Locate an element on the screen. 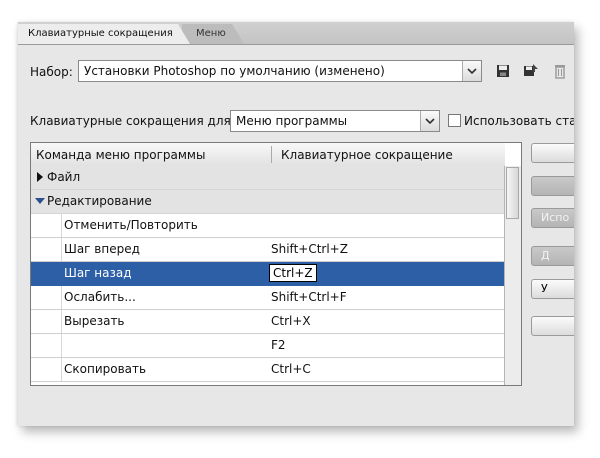  table-row: Редактирование is located at coordinates (268, 202).